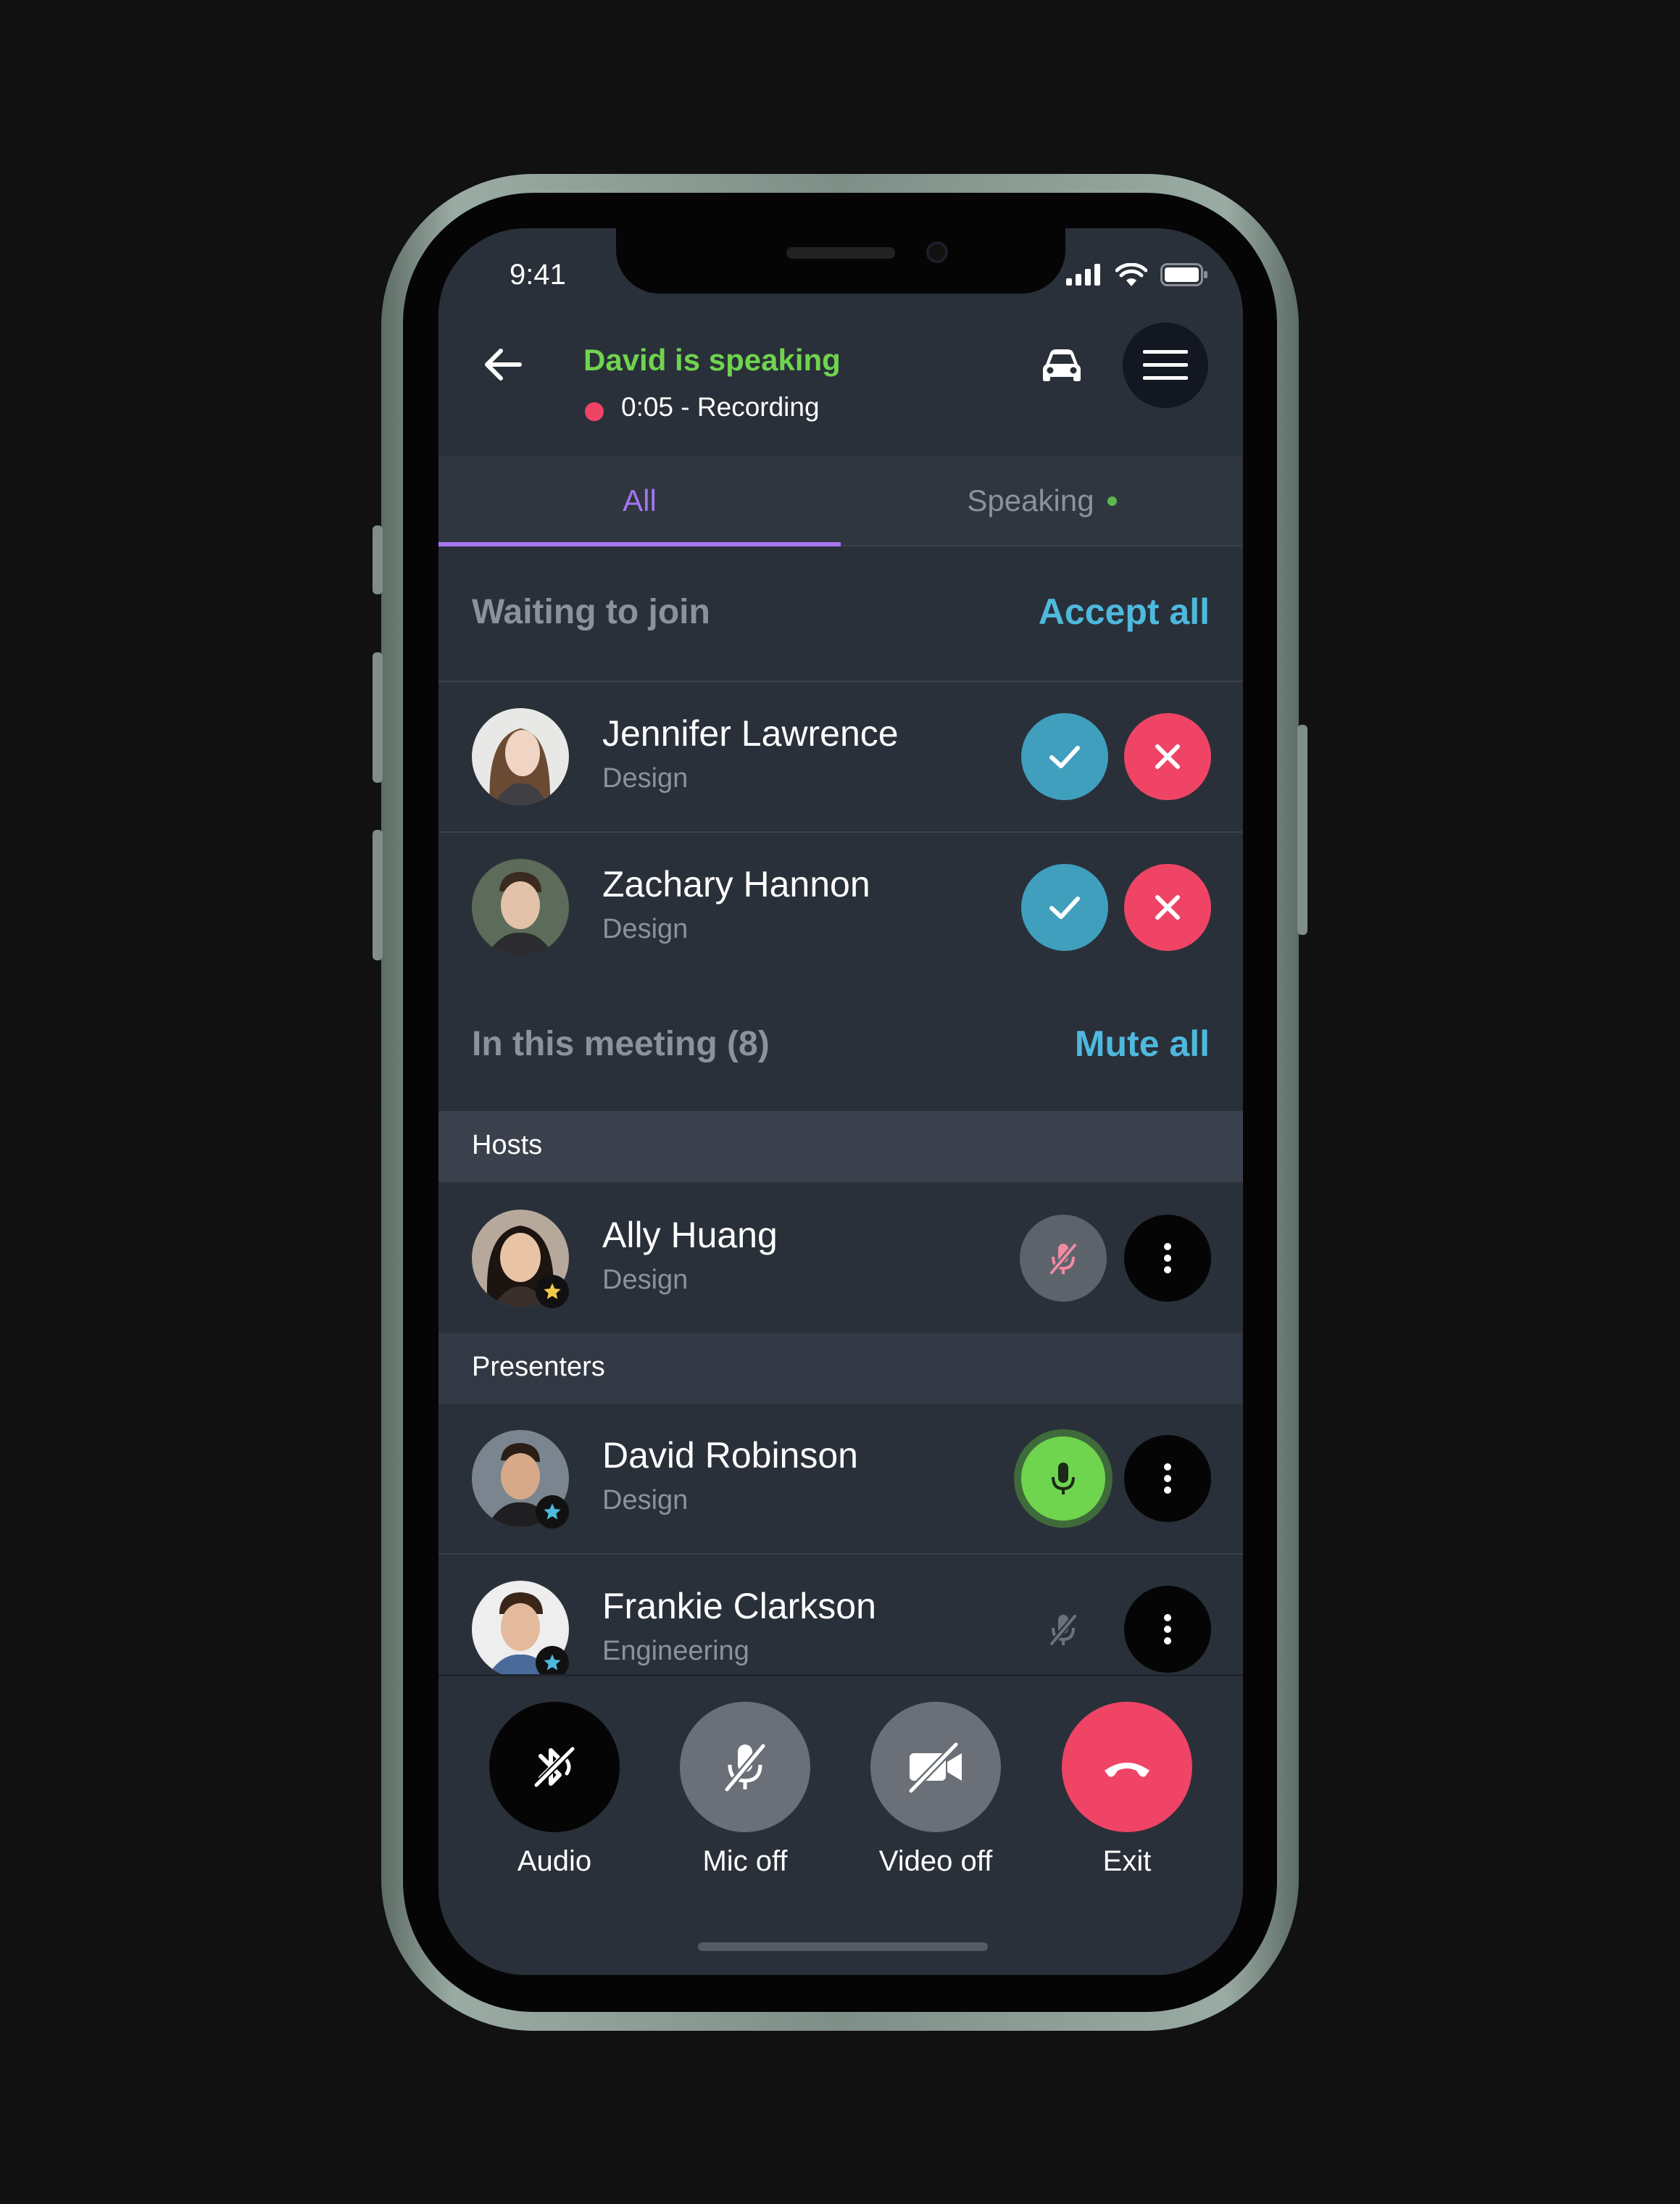  What do you see at coordinates (554, 1861) in the screenshot?
I see `audio-label: Audio` at bounding box center [554, 1861].